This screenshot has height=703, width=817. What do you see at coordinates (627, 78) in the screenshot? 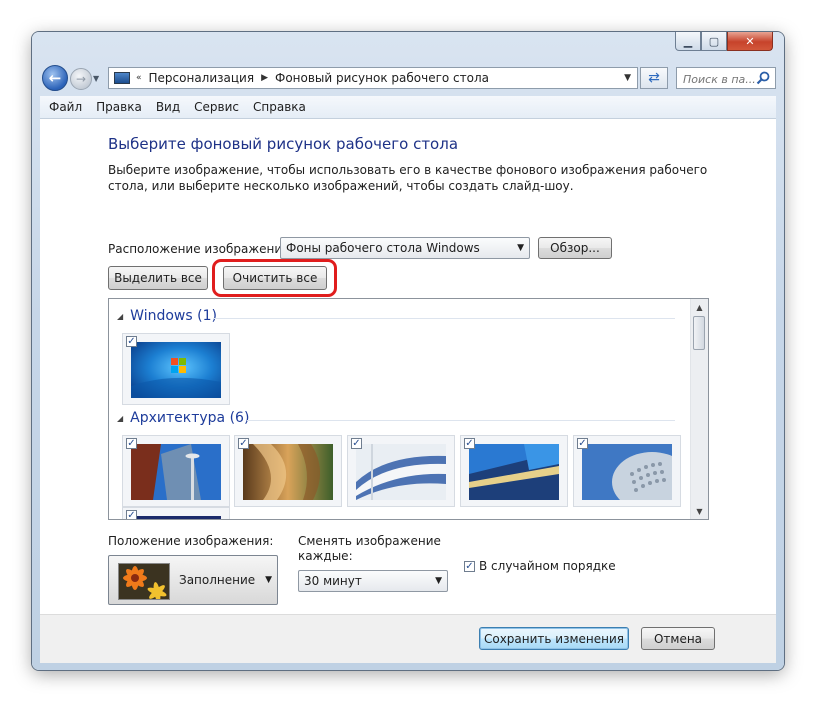
I see `address-dropdown-icon: ▼` at bounding box center [627, 78].